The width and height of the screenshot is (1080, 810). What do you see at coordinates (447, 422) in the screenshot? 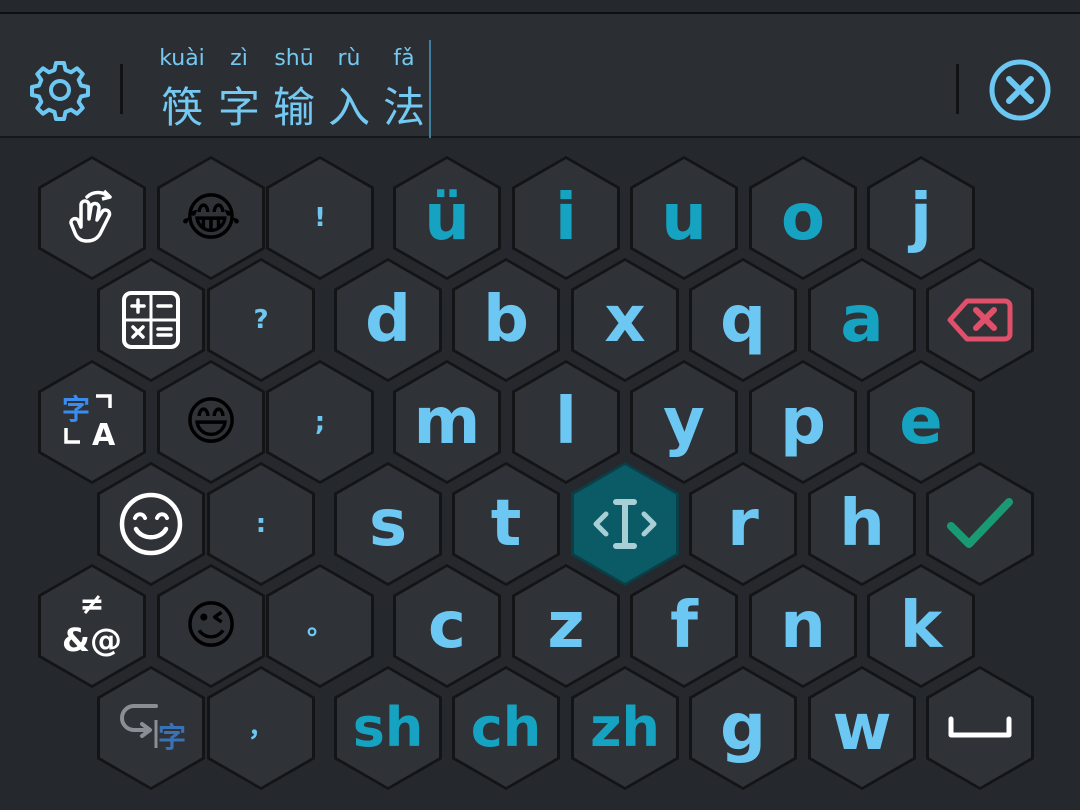
I see `letter-key: m` at bounding box center [447, 422].